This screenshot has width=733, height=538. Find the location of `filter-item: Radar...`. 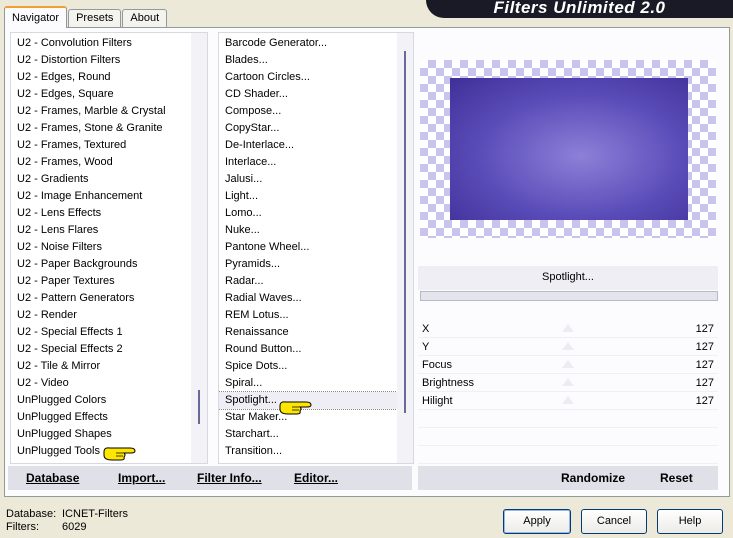

filter-item: Radar... is located at coordinates (316, 281).